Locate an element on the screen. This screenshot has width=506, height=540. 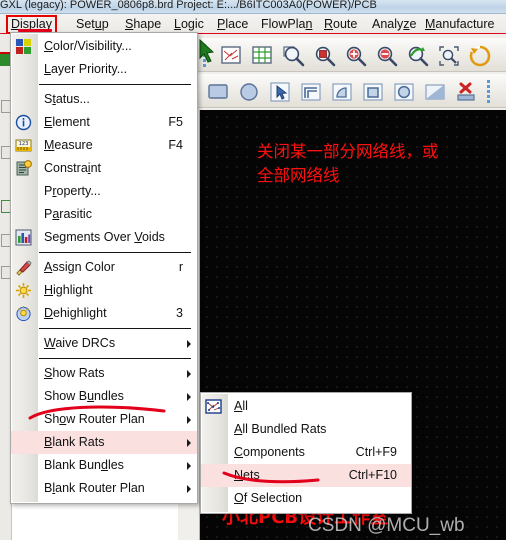
menubar-item-label: Setup is located at coordinates (92, 24).